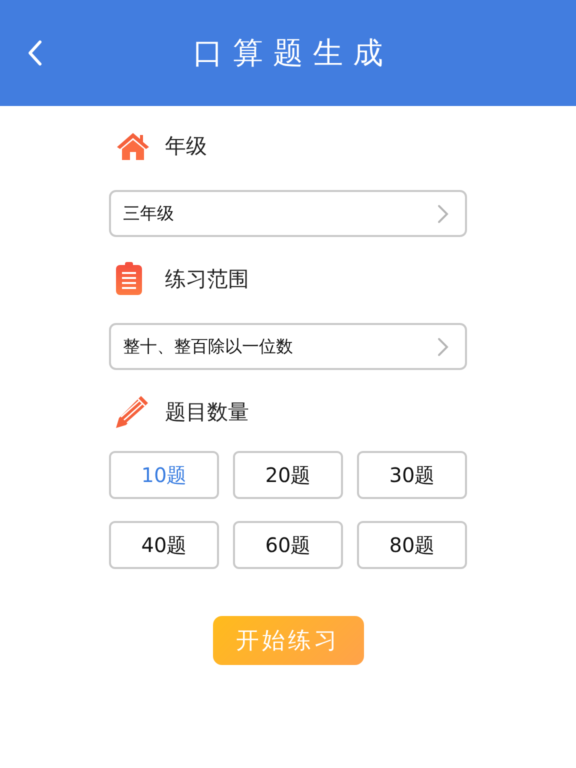 Image resolution: width=576 pixels, height=768 pixels. What do you see at coordinates (412, 545) in the screenshot?
I see `count-option: 80题` at bounding box center [412, 545].